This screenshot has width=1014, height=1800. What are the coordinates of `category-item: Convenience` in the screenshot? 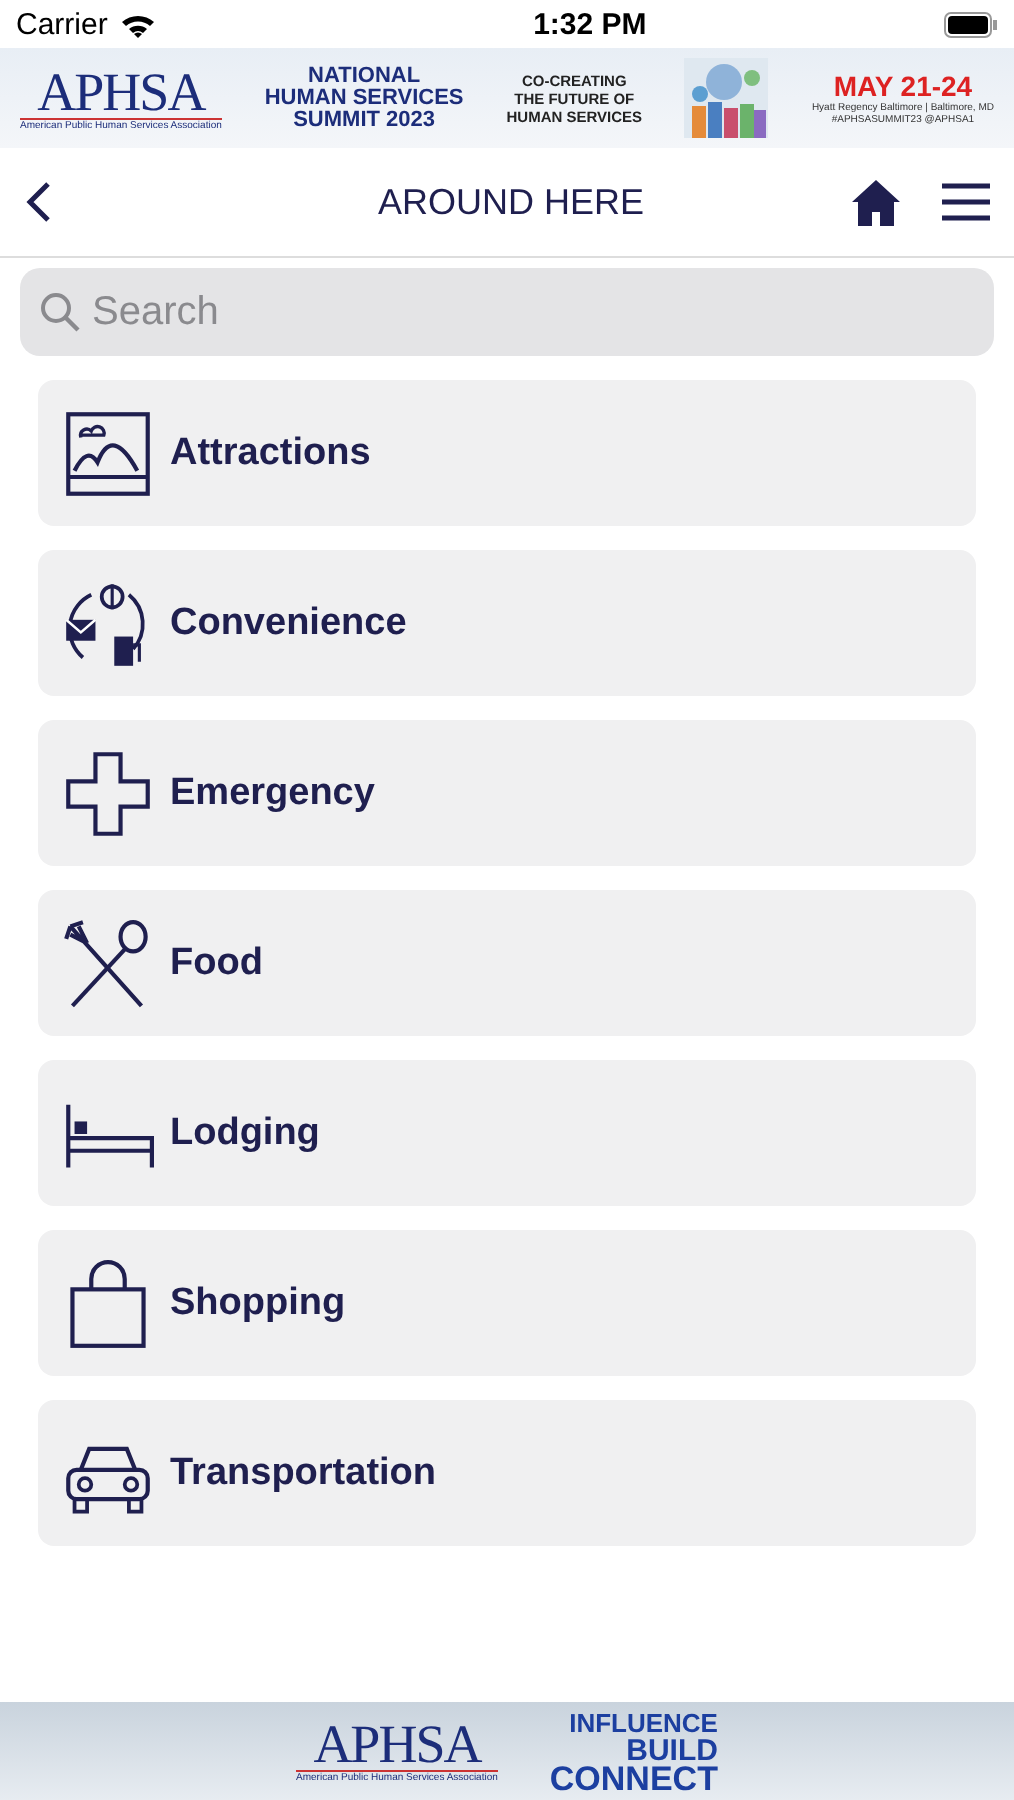 It's located at (507, 623).